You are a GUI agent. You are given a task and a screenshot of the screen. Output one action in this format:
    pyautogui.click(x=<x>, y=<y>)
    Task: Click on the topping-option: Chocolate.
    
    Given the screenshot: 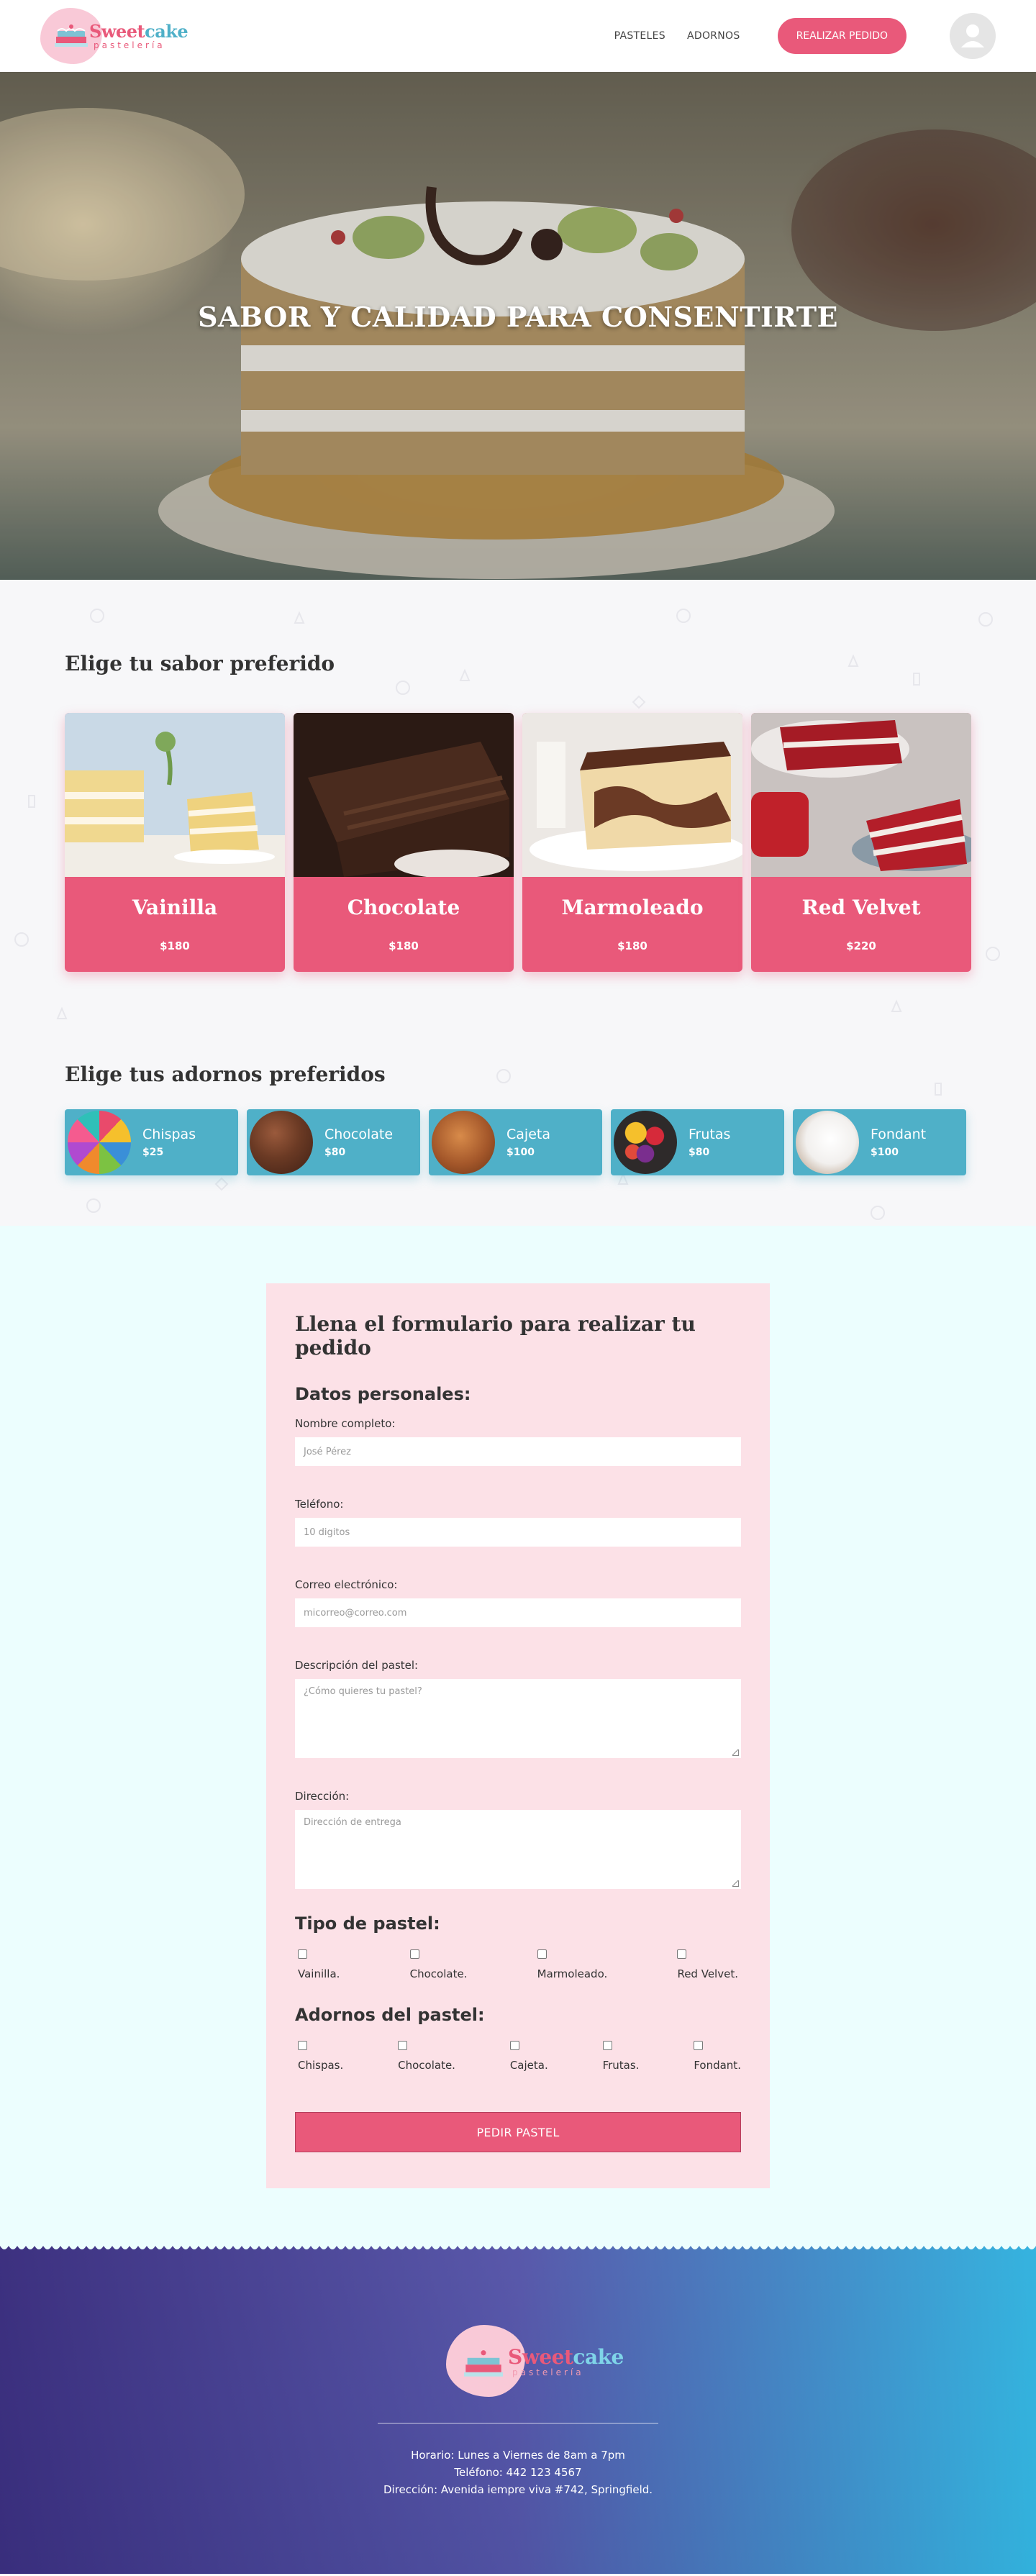 What is the action you would take?
    pyautogui.click(x=425, y=2056)
    